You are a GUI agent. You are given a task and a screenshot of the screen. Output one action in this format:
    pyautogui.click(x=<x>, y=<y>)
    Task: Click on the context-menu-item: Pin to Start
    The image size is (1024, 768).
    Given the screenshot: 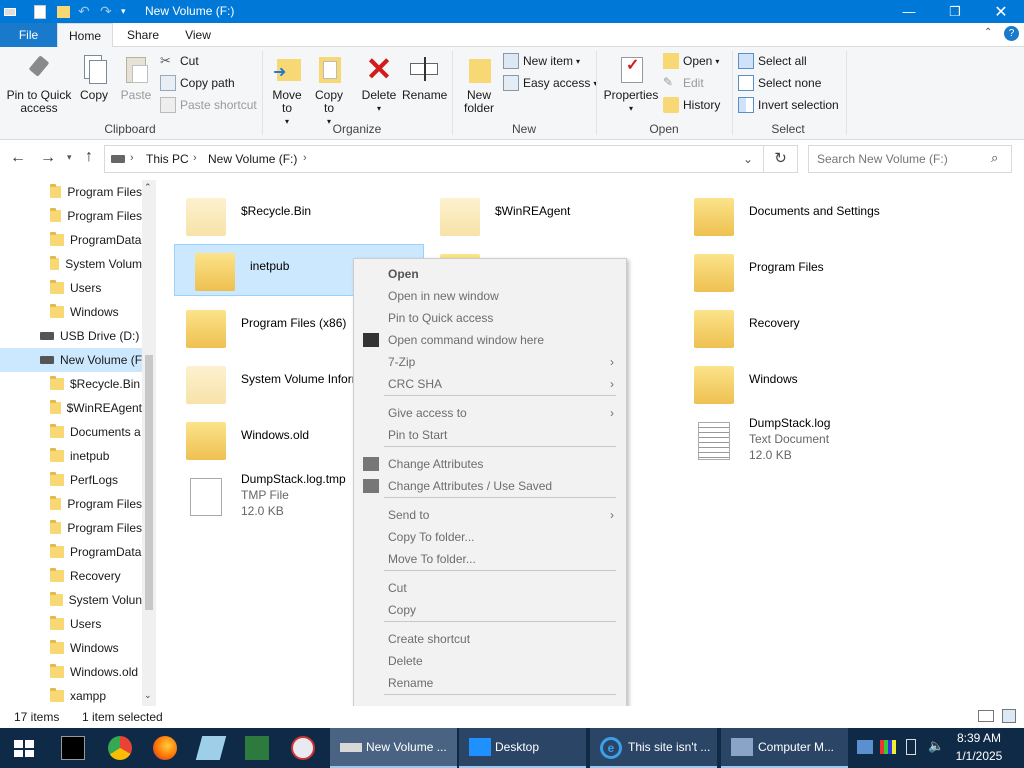 What is the action you would take?
    pyautogui.click(x=490, y=435)
    